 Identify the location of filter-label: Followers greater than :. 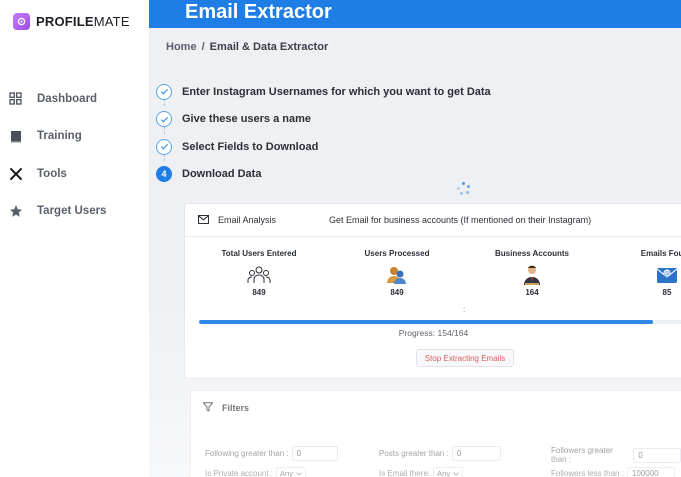
(582, 455).